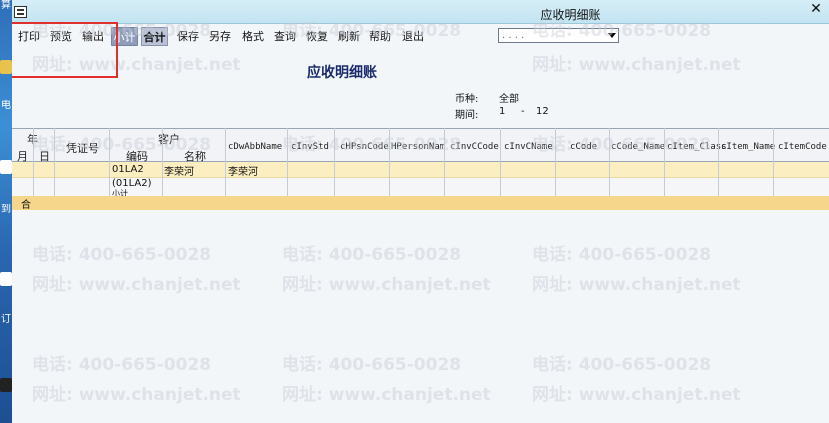  What do you see at coordinates (612, 35) in the screenshot?
I see `chevron-down-icon` at bounding box center [612, 35].